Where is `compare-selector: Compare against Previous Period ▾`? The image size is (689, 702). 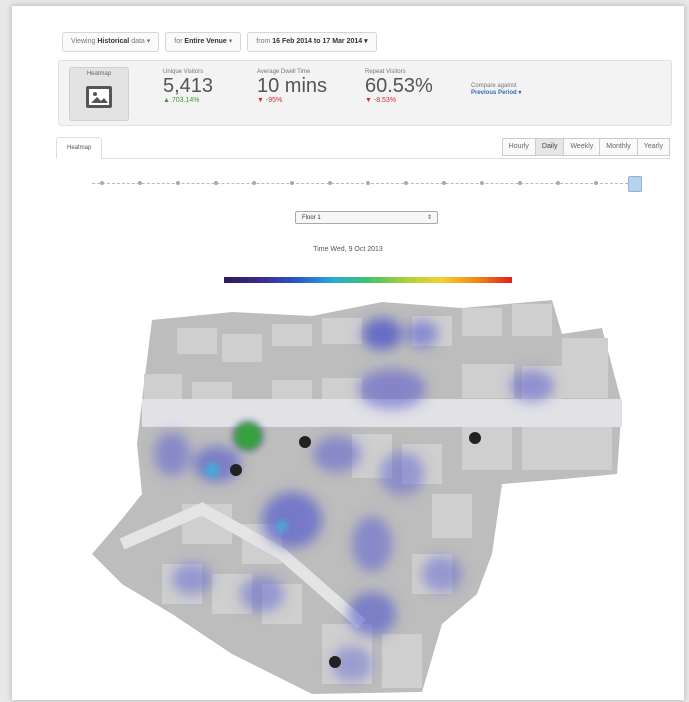 compare-selector: Compare against Previous Period ▾ is located at coordinates (496, 89).